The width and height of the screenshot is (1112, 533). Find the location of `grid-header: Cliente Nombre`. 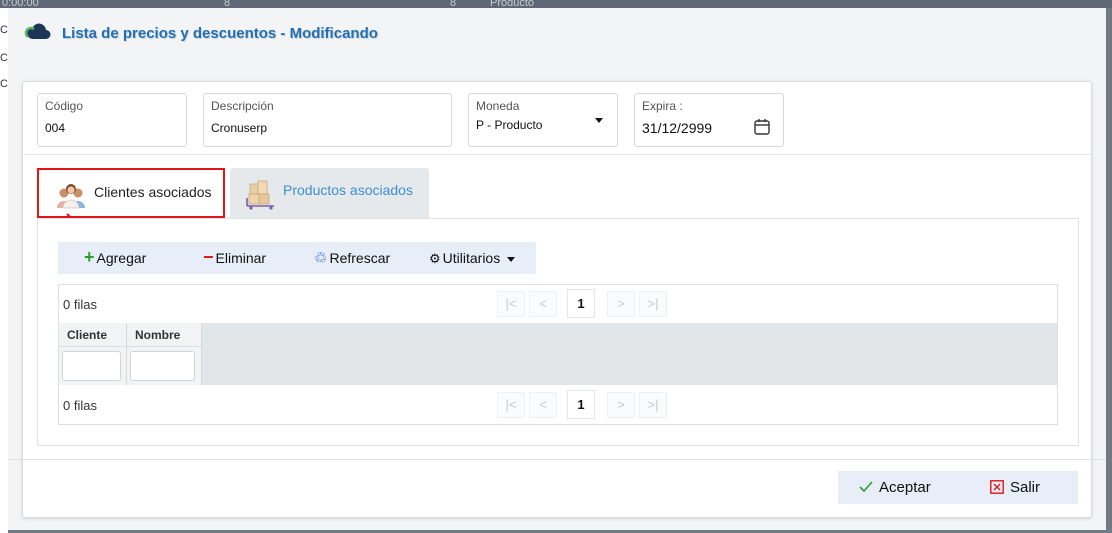

grid-header: Cliente Nombre is located at coordinates (558, 354).